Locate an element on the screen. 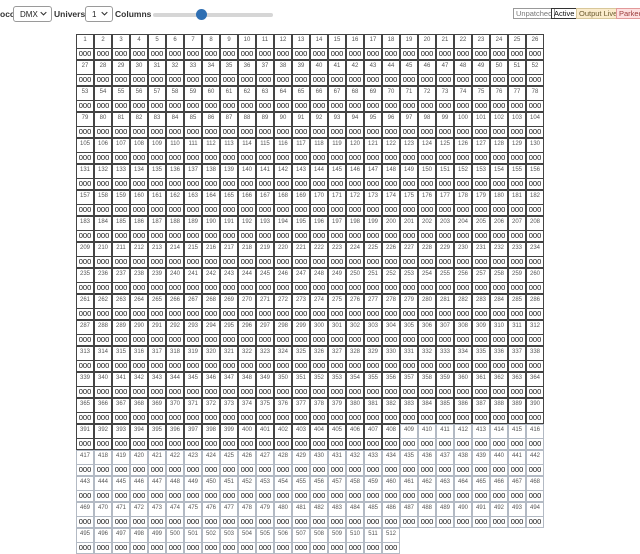  channel-cell: 188 000 is located at coordinates (175, 229).